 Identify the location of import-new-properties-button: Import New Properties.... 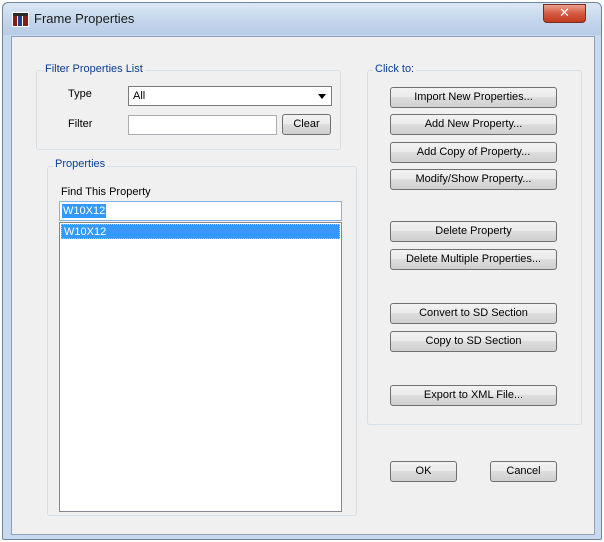
(473, 97).